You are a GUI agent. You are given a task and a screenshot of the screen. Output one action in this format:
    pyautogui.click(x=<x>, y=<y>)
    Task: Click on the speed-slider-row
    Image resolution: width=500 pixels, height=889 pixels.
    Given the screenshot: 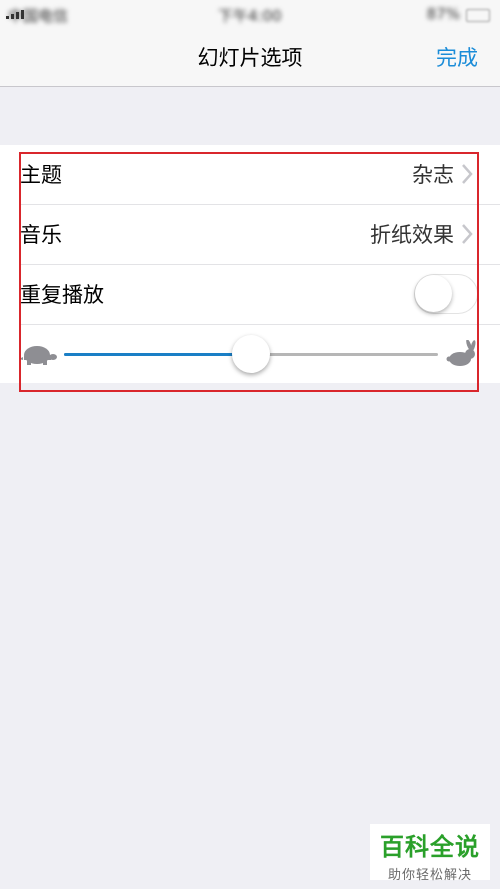 What is the action you would take?
    pyautogui.click(x=250, y=354)
    